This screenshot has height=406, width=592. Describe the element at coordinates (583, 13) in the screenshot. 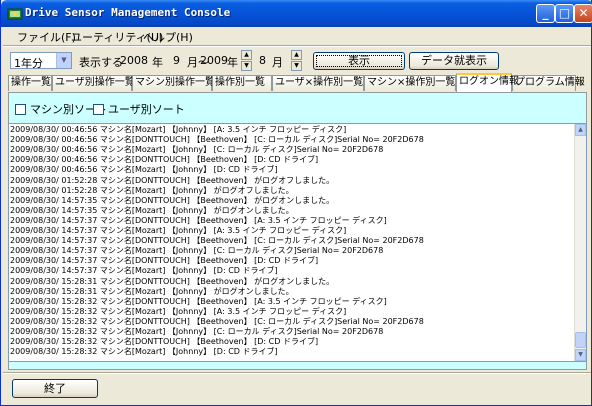

I see `close-icon: ✕` at that location.